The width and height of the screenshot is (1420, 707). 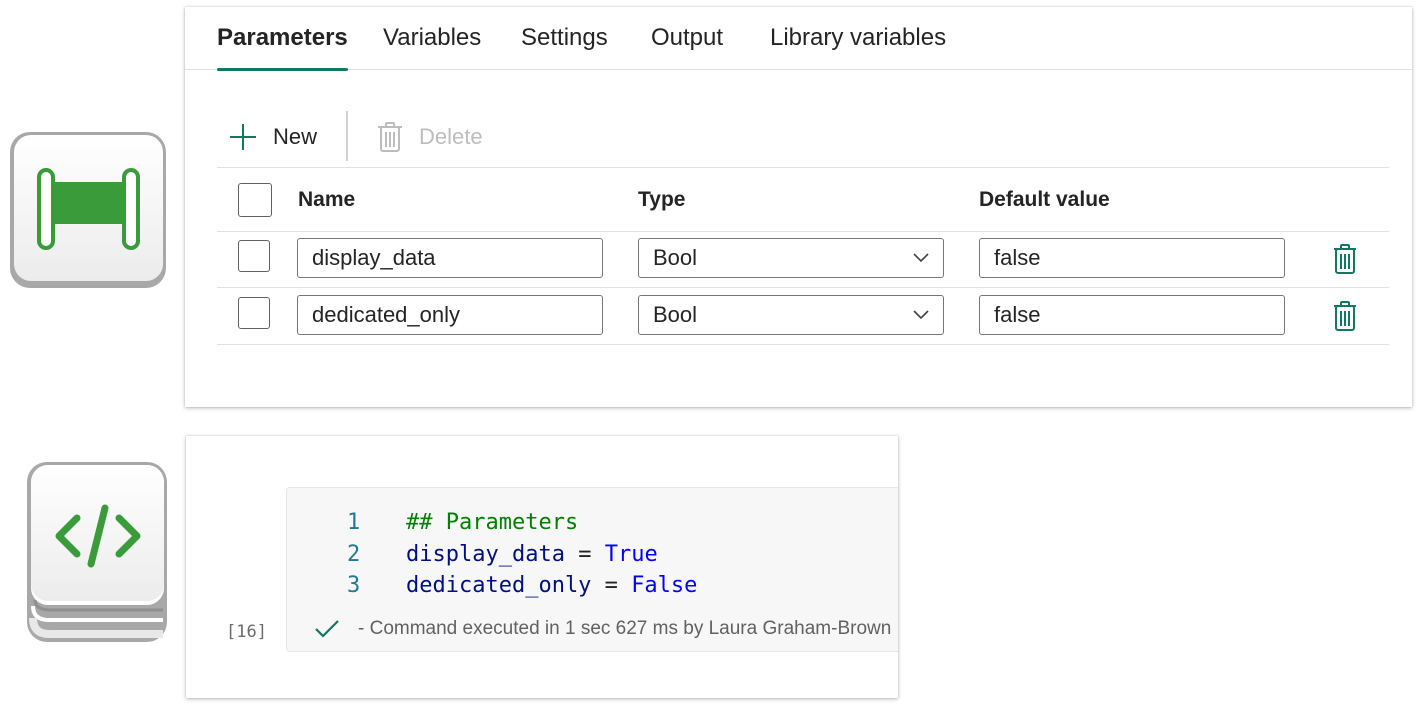 I want to click on code-comment: ## Parameters, so click(x=492, y=522).